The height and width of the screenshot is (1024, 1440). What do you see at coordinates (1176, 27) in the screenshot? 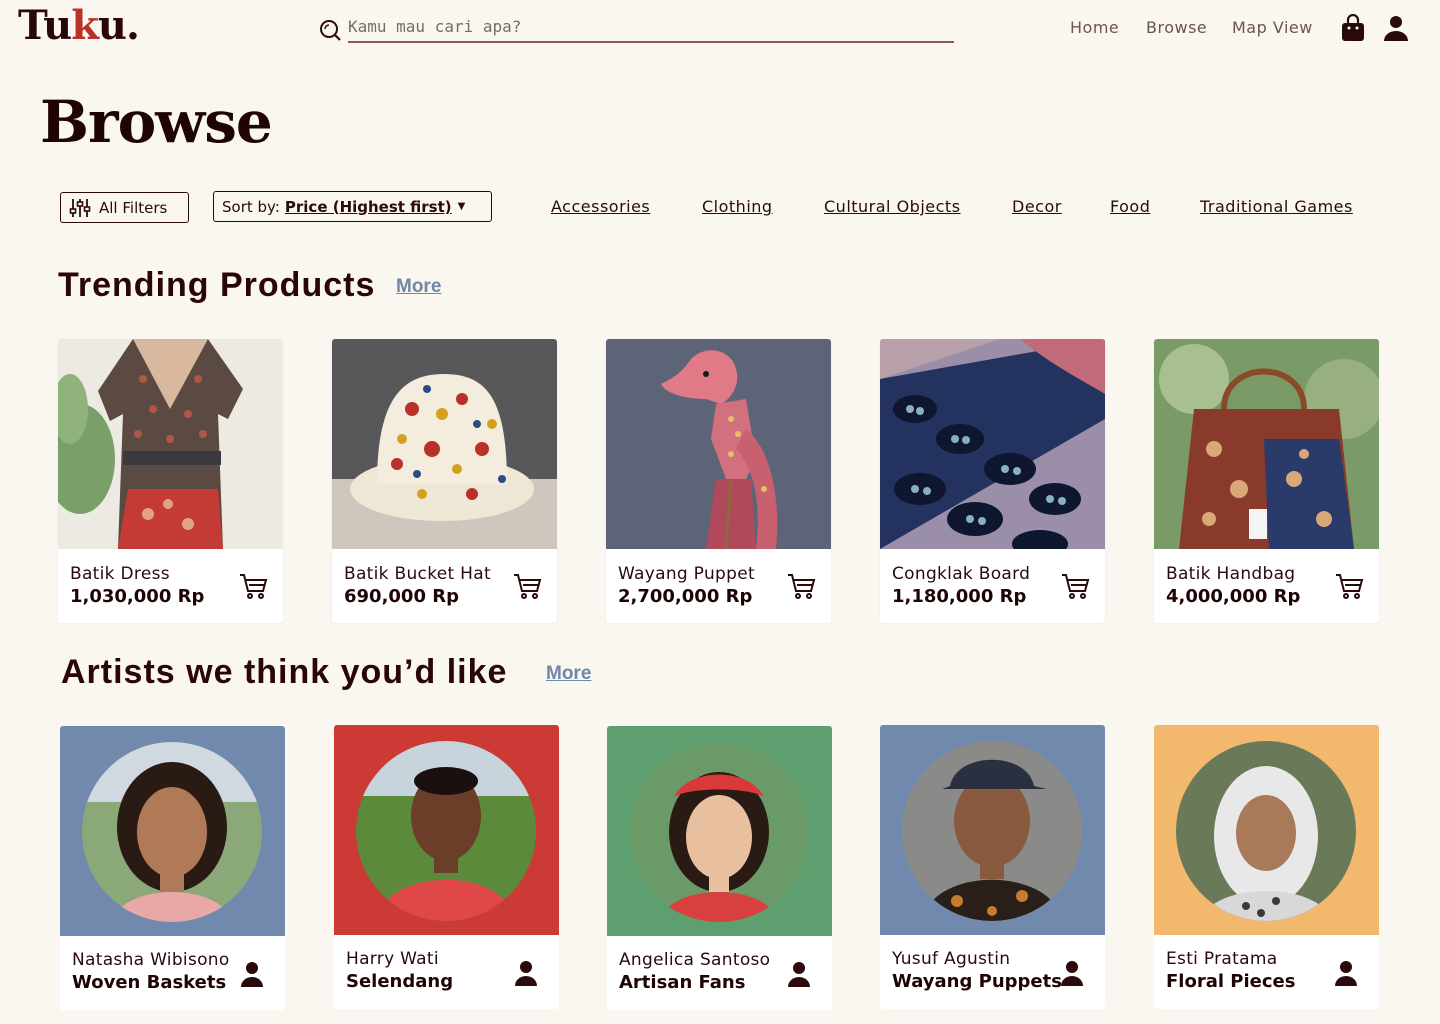
I see `nav-browse: Browse` at bounding box center [1176, 27].